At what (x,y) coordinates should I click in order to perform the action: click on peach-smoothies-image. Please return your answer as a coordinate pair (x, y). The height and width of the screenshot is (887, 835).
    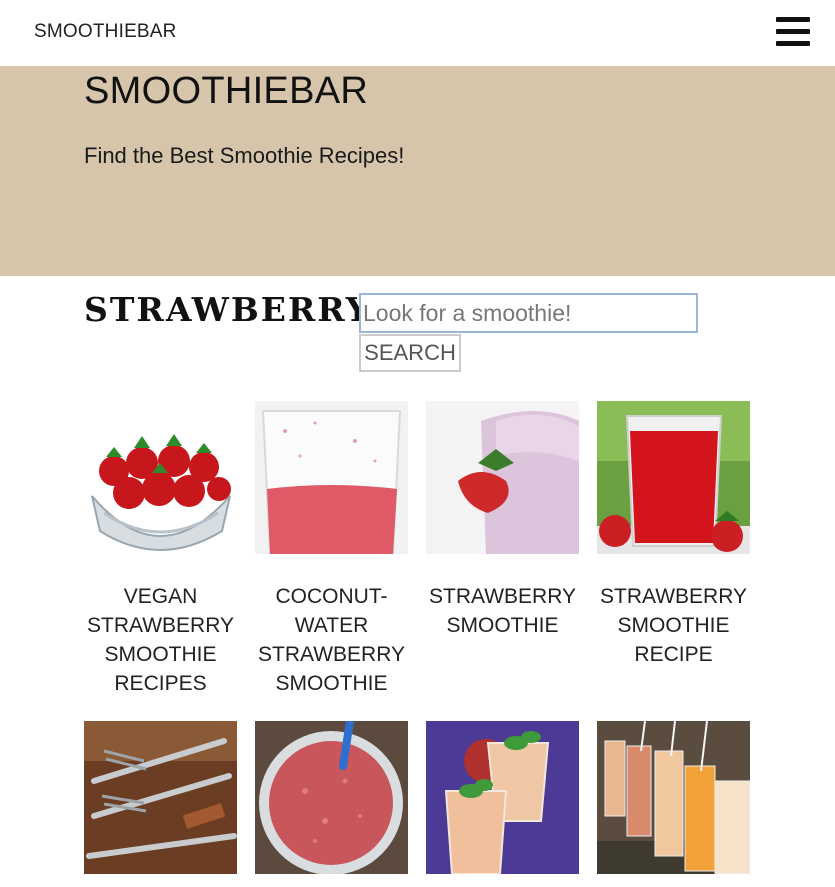
    Looking at the image, I should click on (502, 797).